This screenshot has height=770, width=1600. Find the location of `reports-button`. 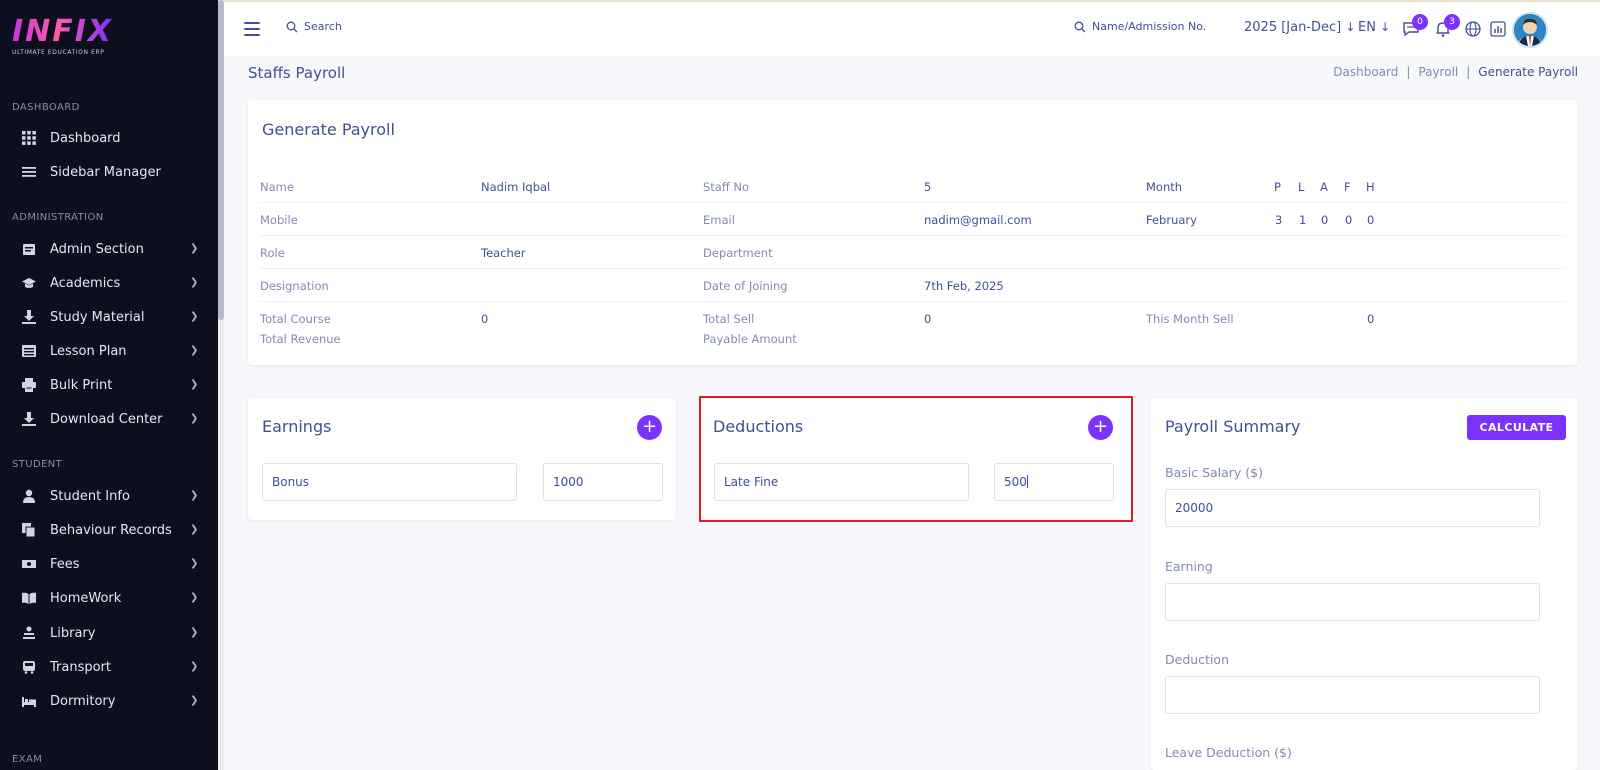

reports-button is located at coordinates (1498, 29).